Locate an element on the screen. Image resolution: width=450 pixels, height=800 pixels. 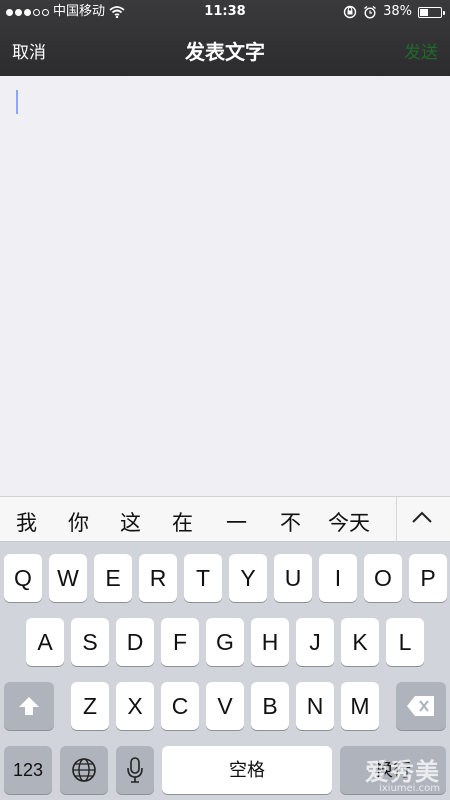
key-label: L is located at coordinates (405, 642).